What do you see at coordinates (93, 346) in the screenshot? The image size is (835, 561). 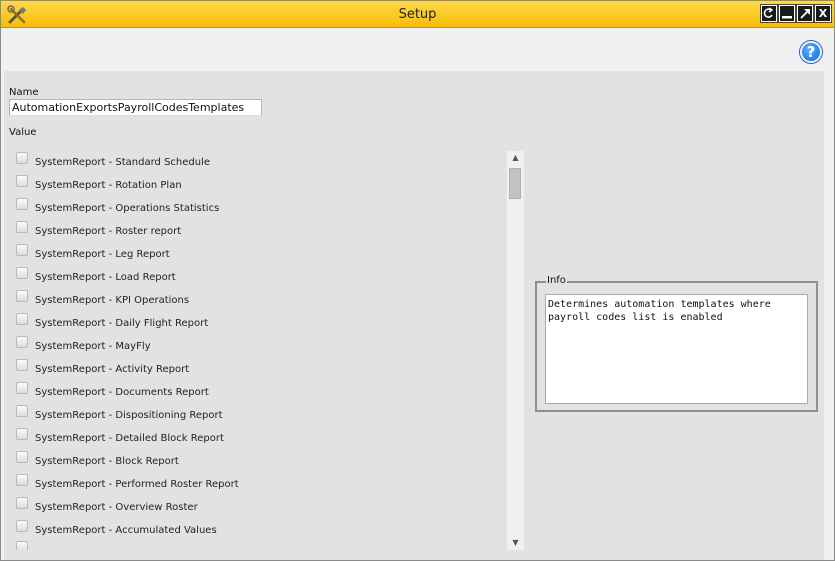 I see `report-label: SystemReport - MayFly` at bounding box center [93, 346].